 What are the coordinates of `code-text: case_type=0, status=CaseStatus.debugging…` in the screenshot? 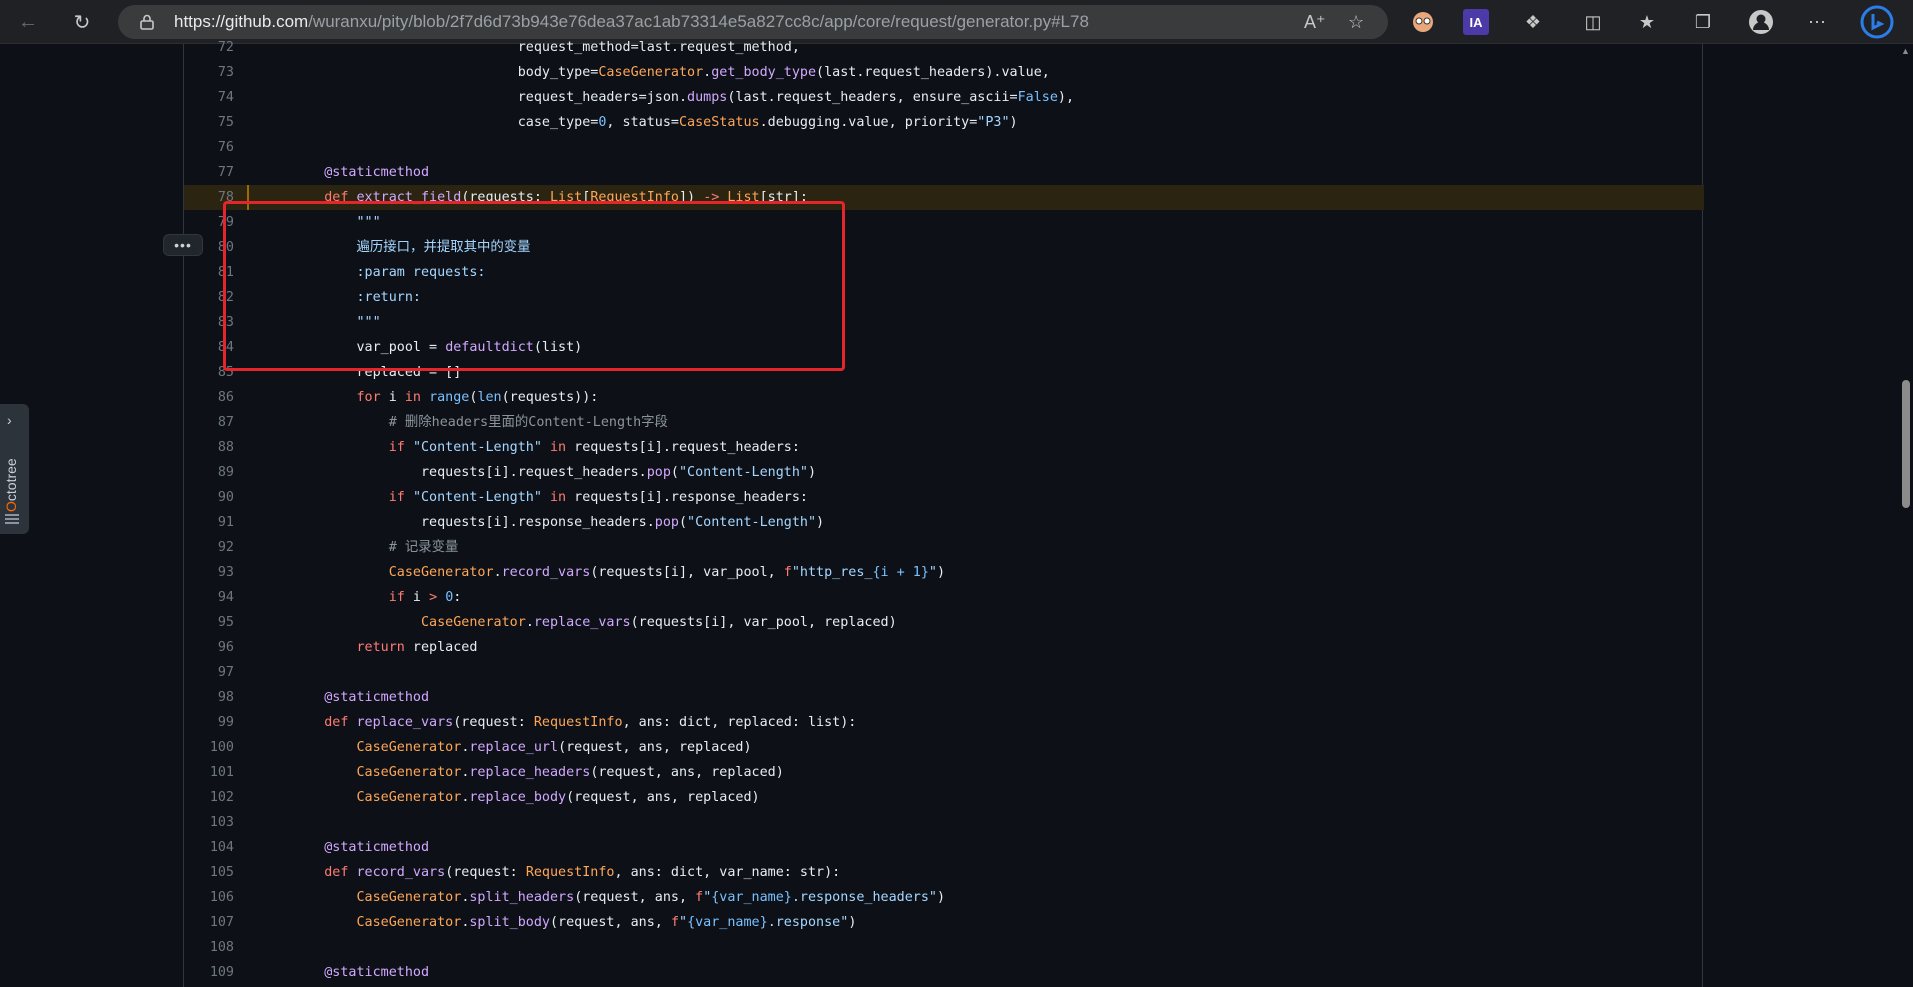 It's located at (655, 122).